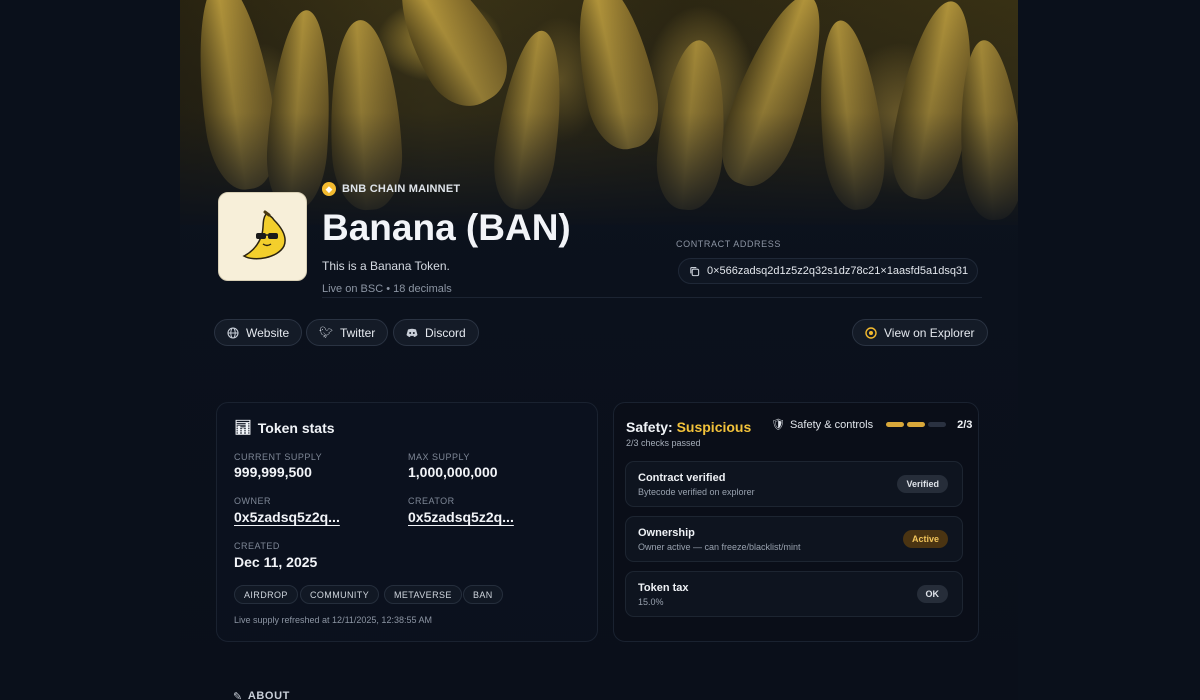 This screenshot has height=700, width=1200. I want to click on discord-button: Discord, so click(436, 332).